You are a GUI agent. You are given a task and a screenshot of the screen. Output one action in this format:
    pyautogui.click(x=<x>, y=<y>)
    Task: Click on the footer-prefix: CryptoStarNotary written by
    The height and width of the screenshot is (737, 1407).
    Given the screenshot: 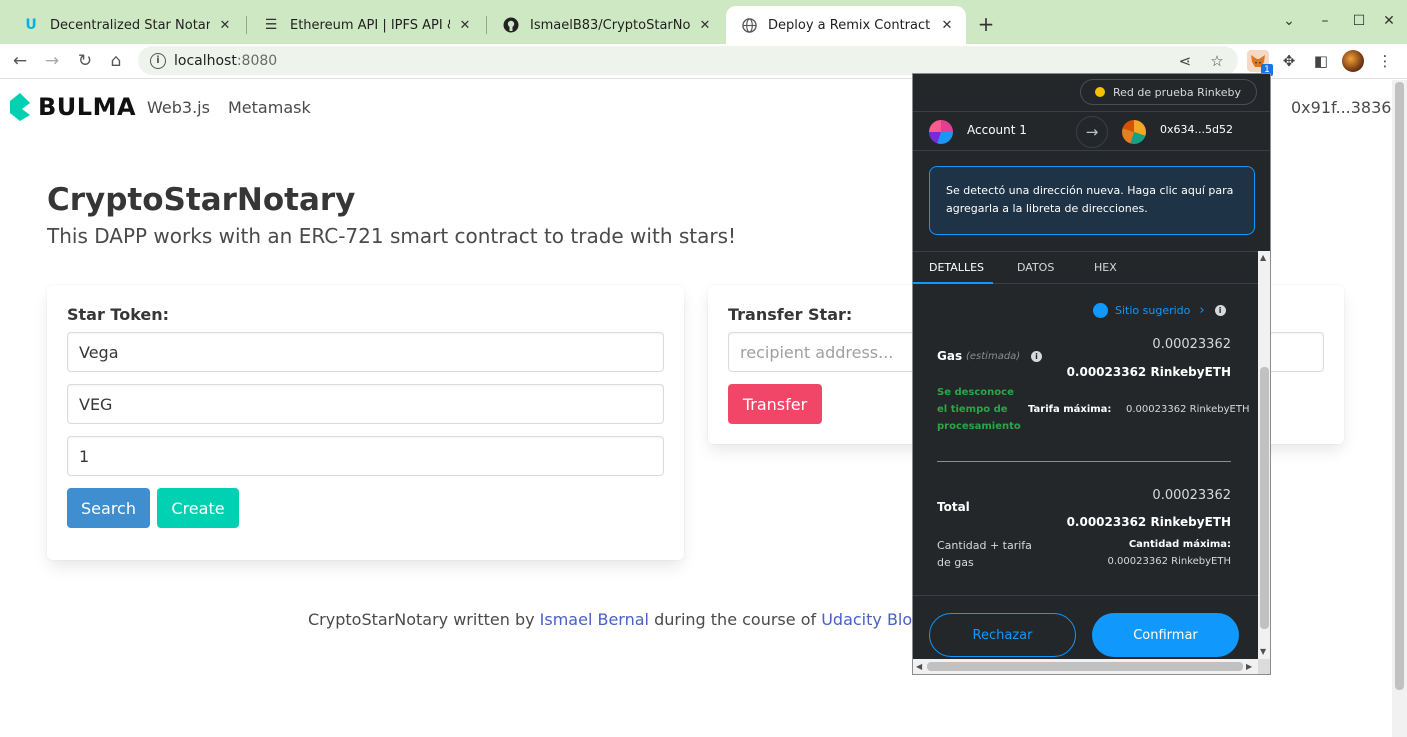 What is the action you would take?
    pyautogui.click(x=424, y=619)
    